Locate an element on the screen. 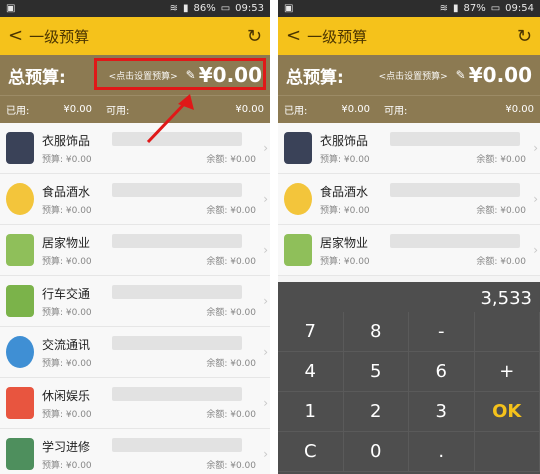 This screenshot has height=474, width=540. list-item: 交流通讯 预算: ¥0.00 余额: ¥0.00 › is located at coordinates (135, 352).